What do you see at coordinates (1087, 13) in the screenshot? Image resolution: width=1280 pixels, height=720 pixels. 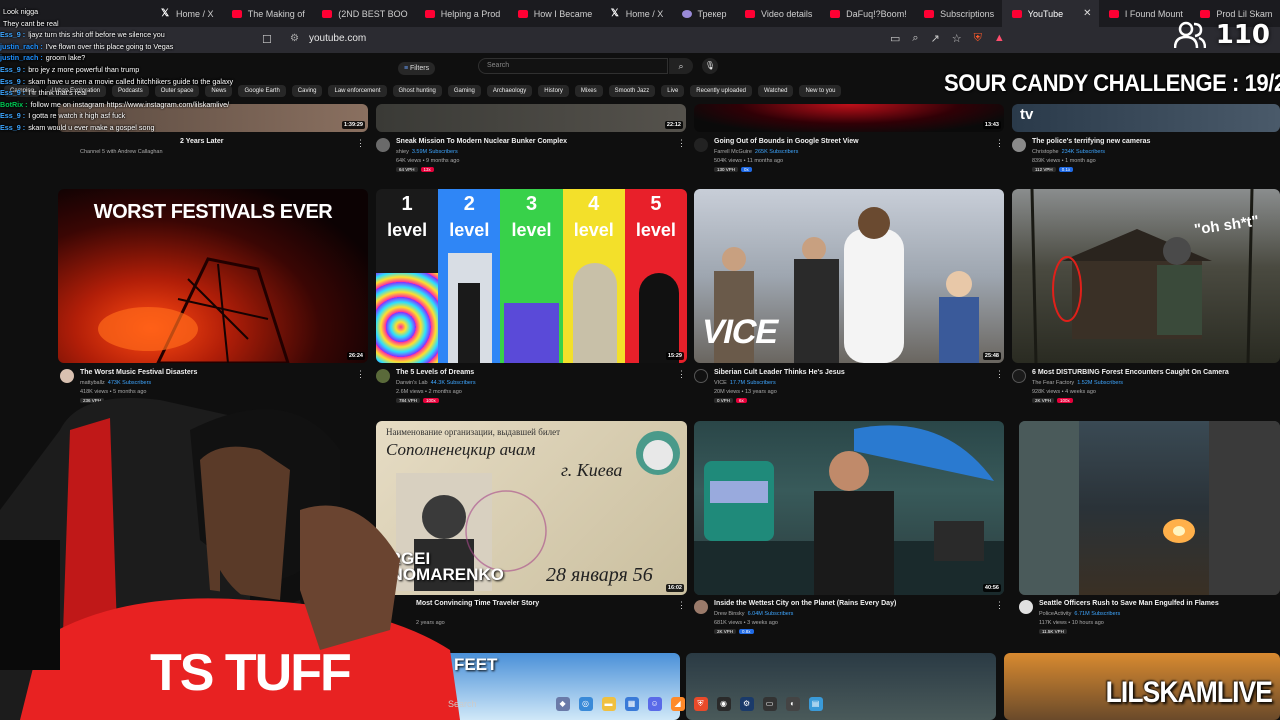 I see `close-tab-icon: ✕` at bounding box center [1087, 13].